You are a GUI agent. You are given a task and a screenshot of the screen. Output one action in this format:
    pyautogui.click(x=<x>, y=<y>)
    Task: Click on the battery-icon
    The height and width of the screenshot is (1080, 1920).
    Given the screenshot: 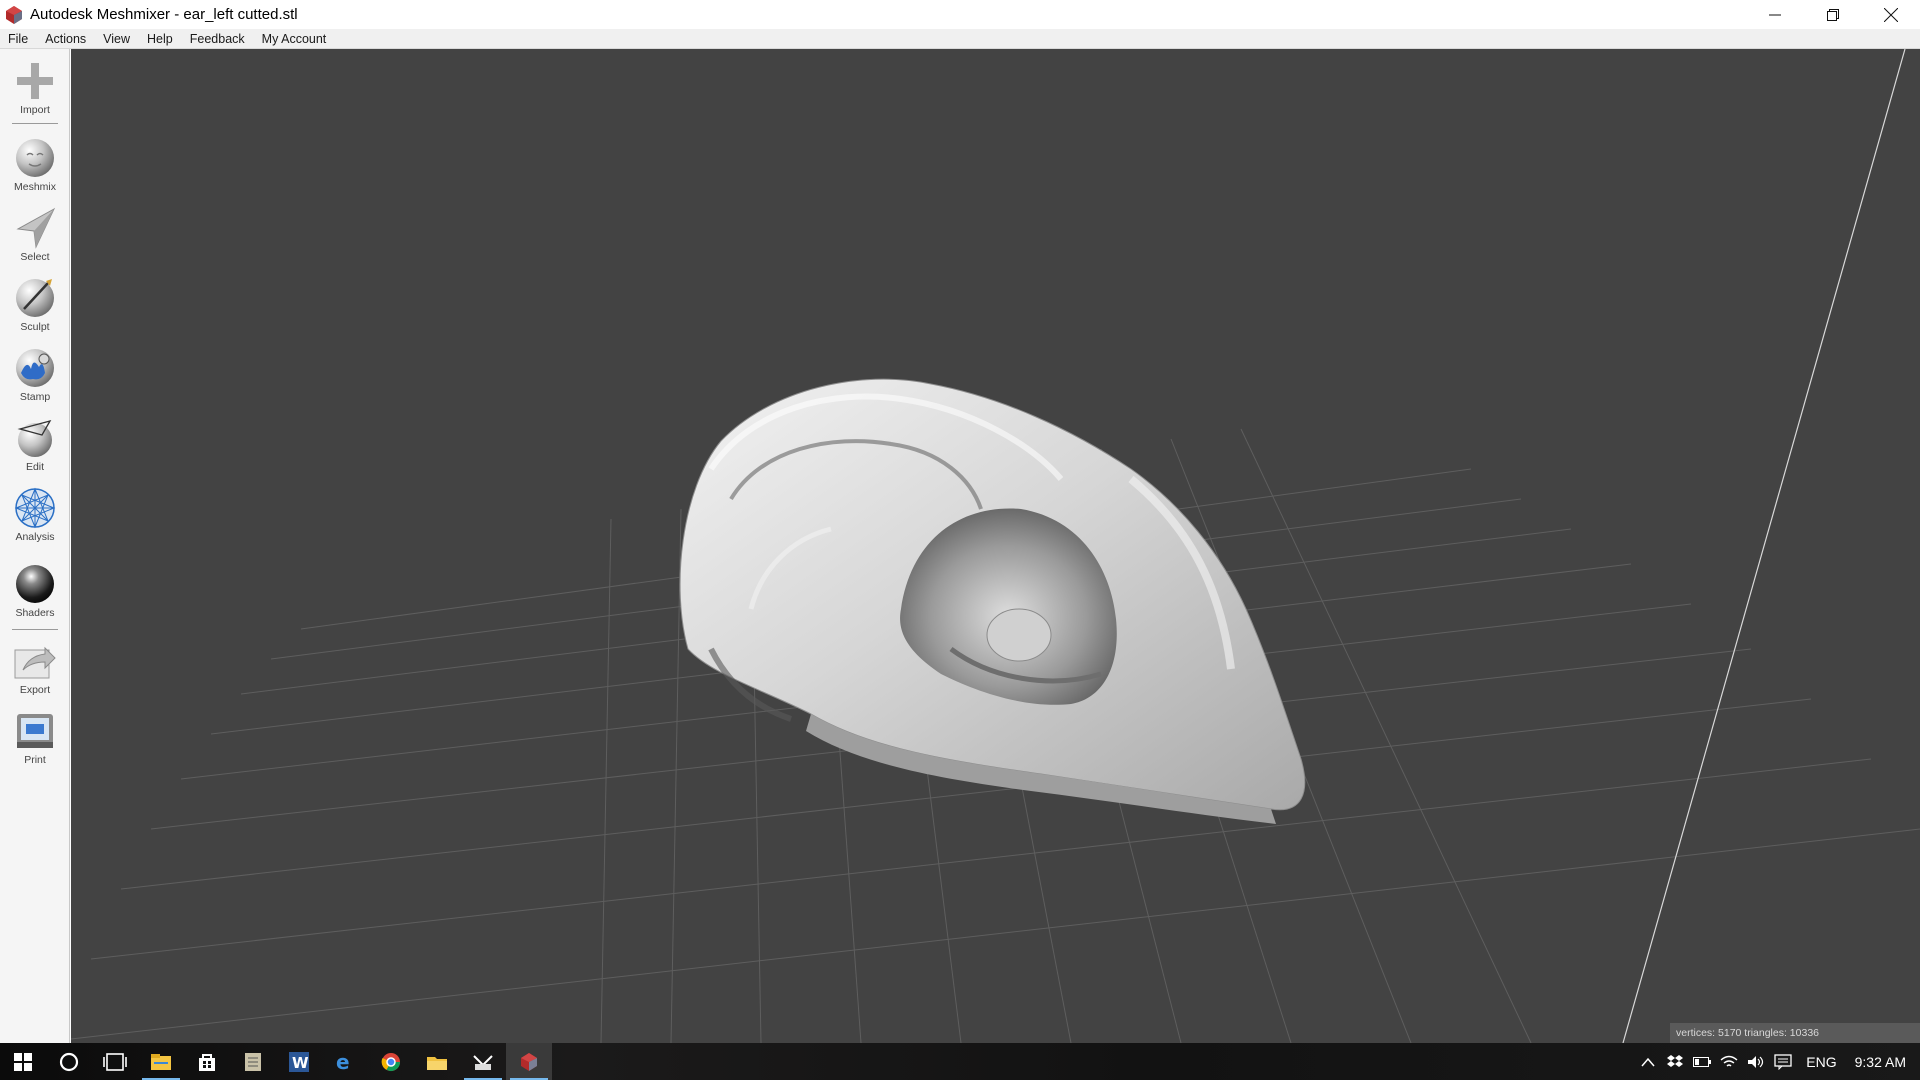 What is the action you would take?
    pyautogui.click(x=1701, y=1061)
    